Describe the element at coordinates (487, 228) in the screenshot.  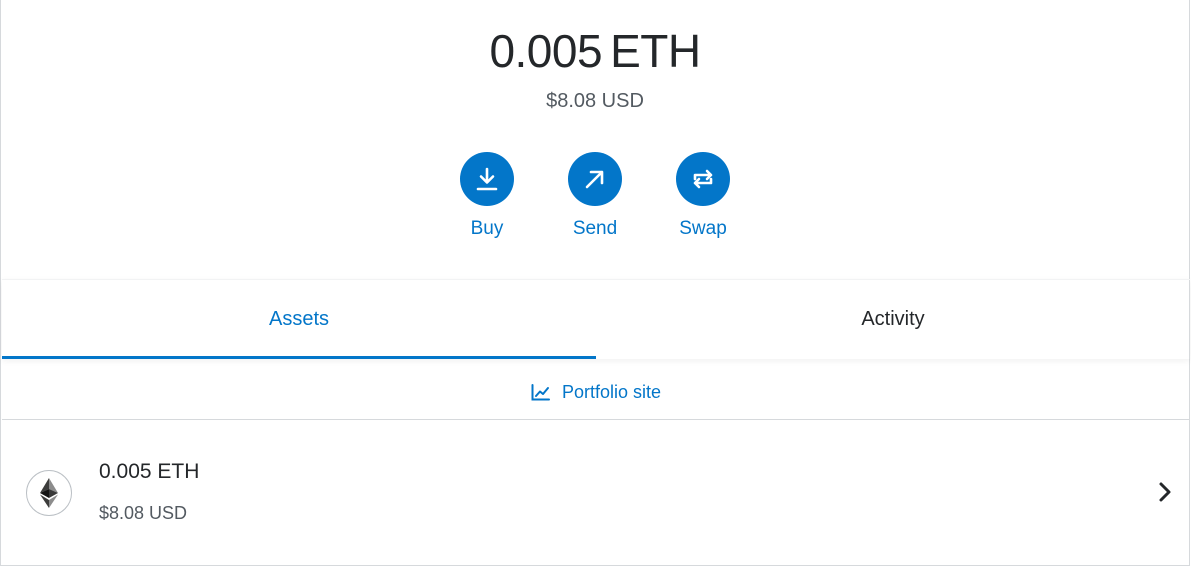
I see `buy-label: Buy` at that location.